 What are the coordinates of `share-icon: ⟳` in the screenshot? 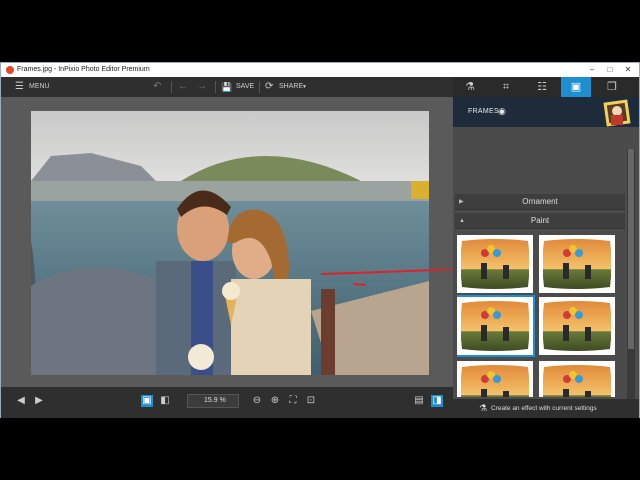 It's located at (269, 87).